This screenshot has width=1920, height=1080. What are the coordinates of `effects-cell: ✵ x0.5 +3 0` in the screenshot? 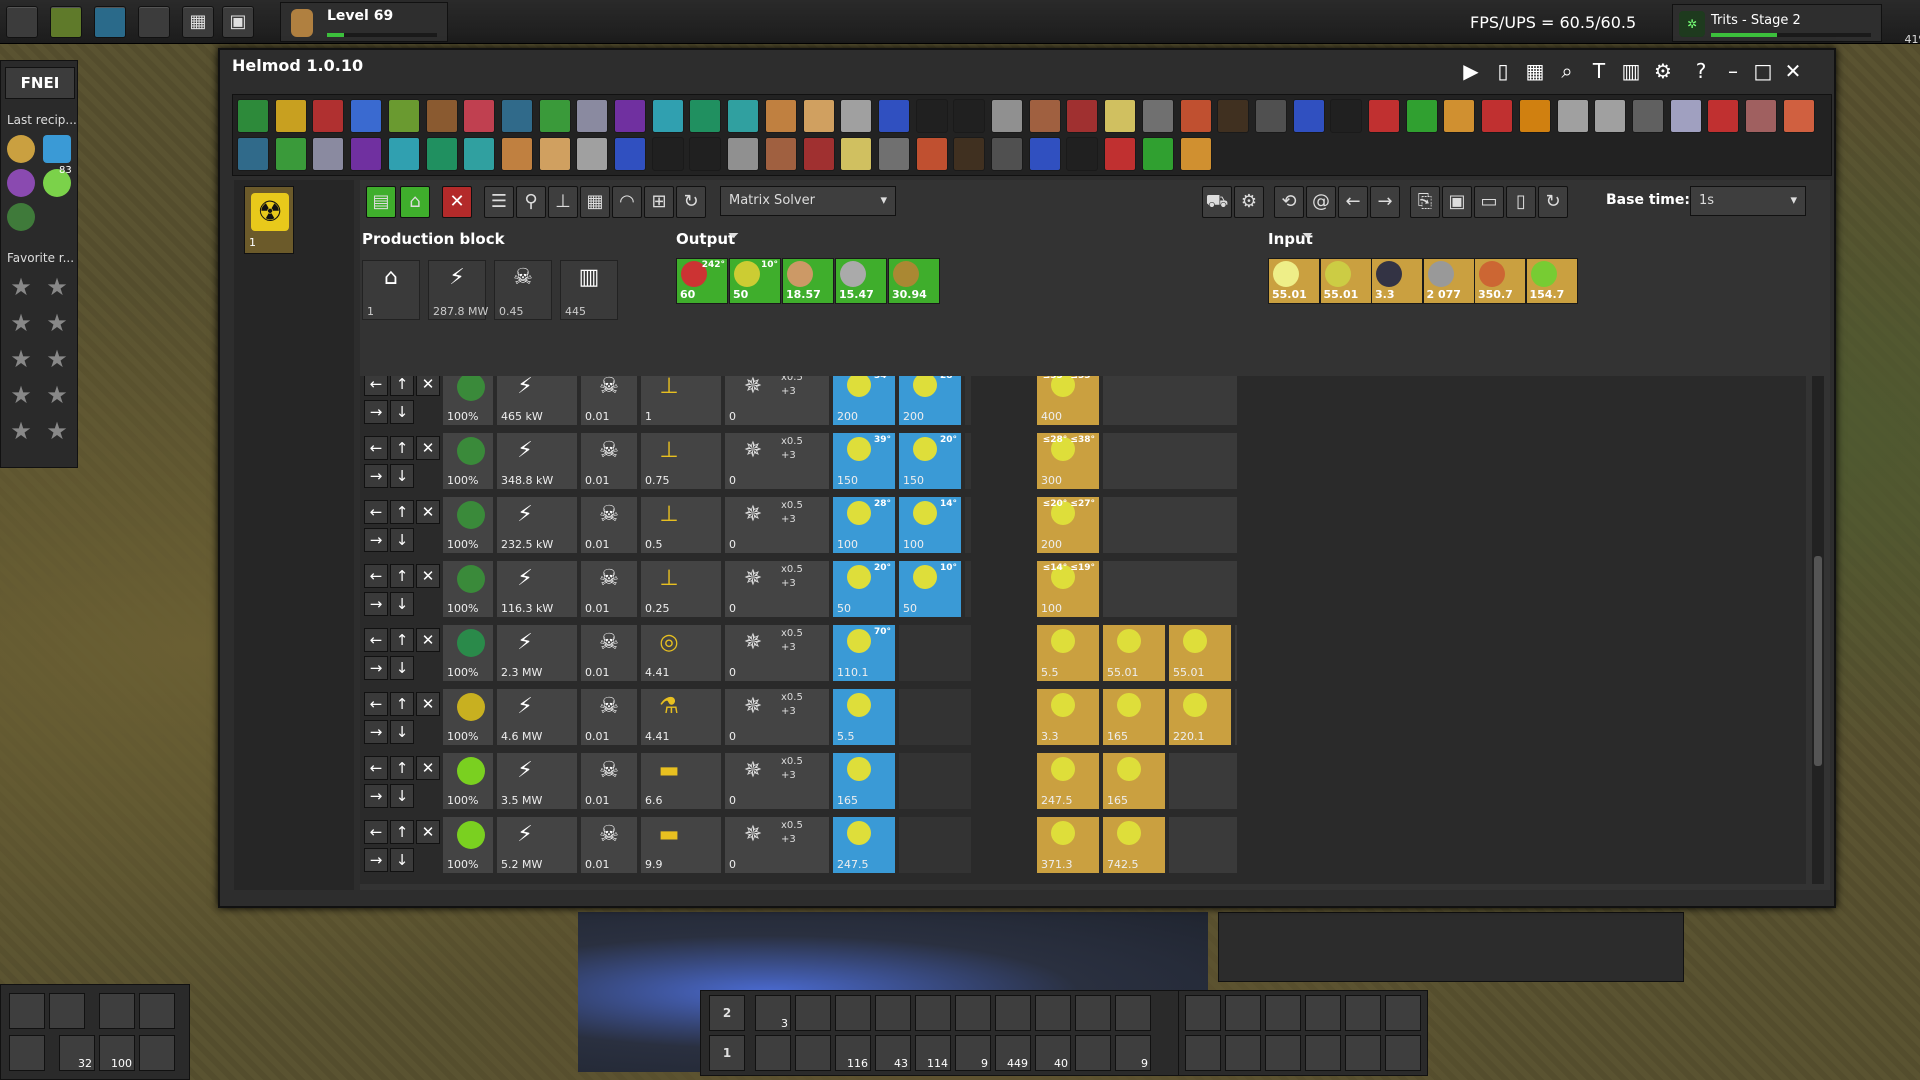 It's located at (777, 717).